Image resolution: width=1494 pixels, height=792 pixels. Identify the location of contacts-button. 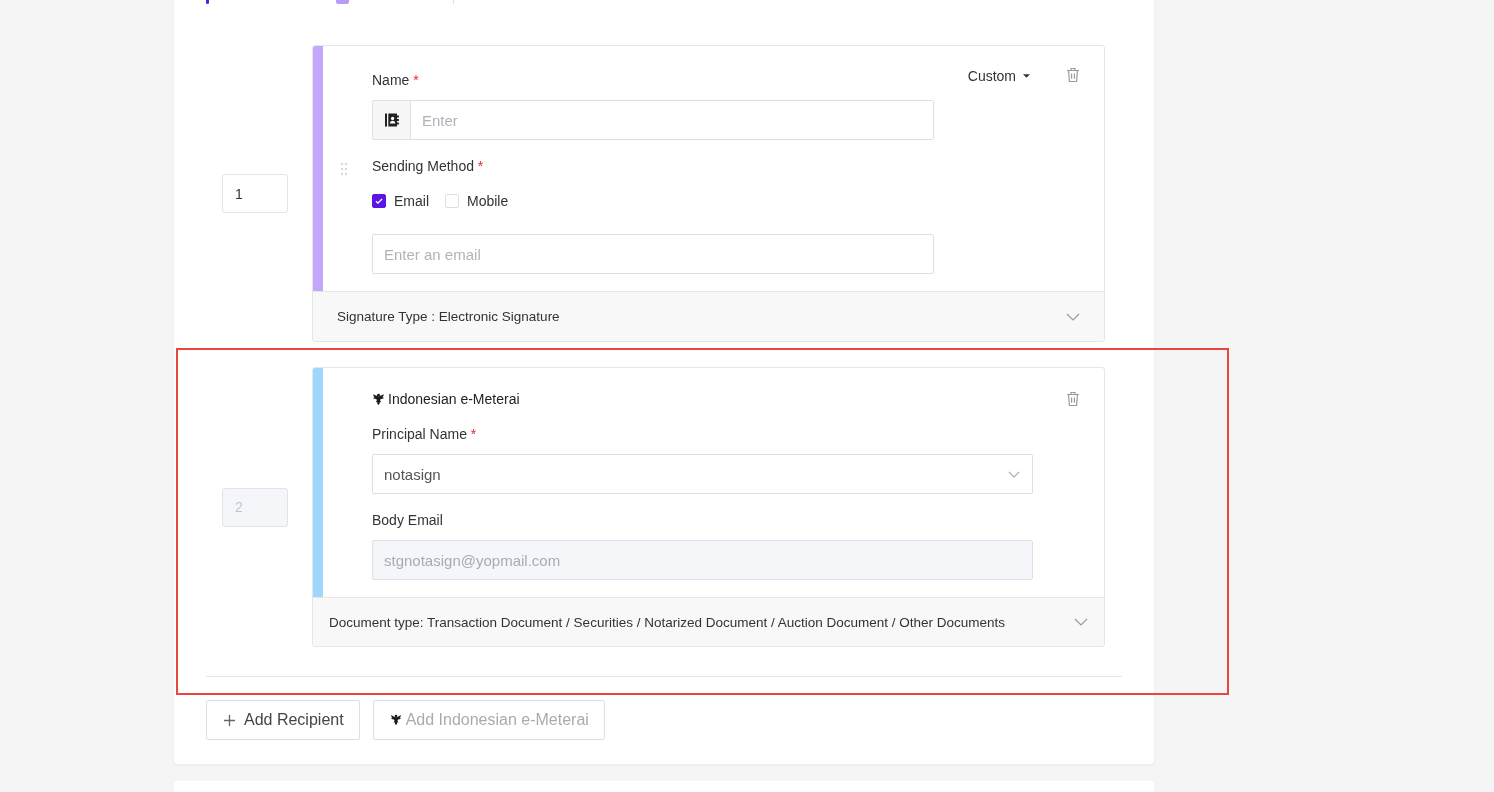
(391, 120).